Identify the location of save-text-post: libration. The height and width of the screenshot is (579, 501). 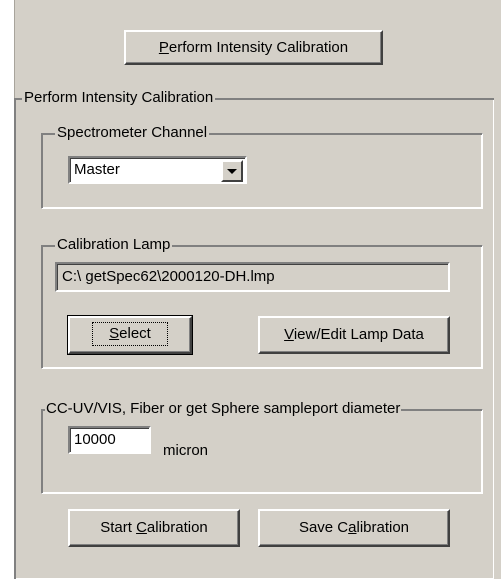
(383, 527).